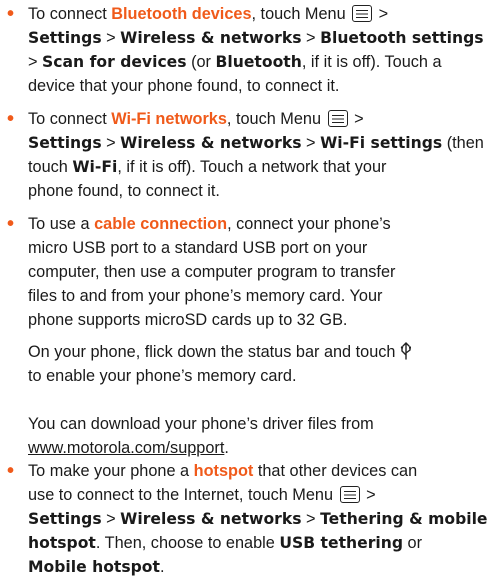 The height and width of the screenshot is (579, 502). I want to click on text: that other devices can, so click(335, 471).